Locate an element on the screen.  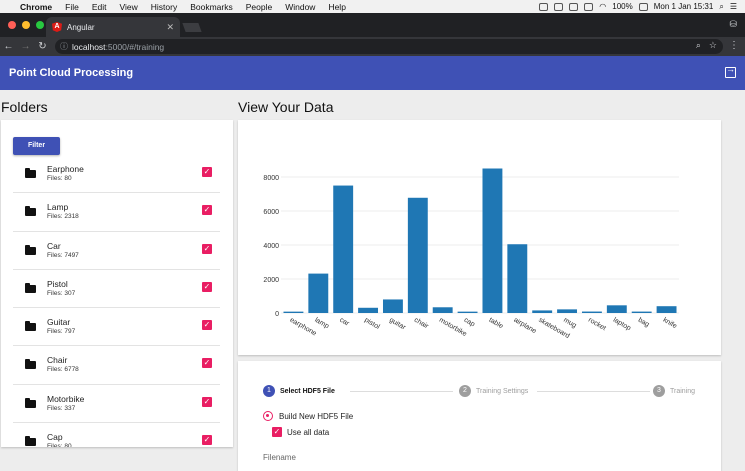
close-window-icon is located at coordinates (12, 25).